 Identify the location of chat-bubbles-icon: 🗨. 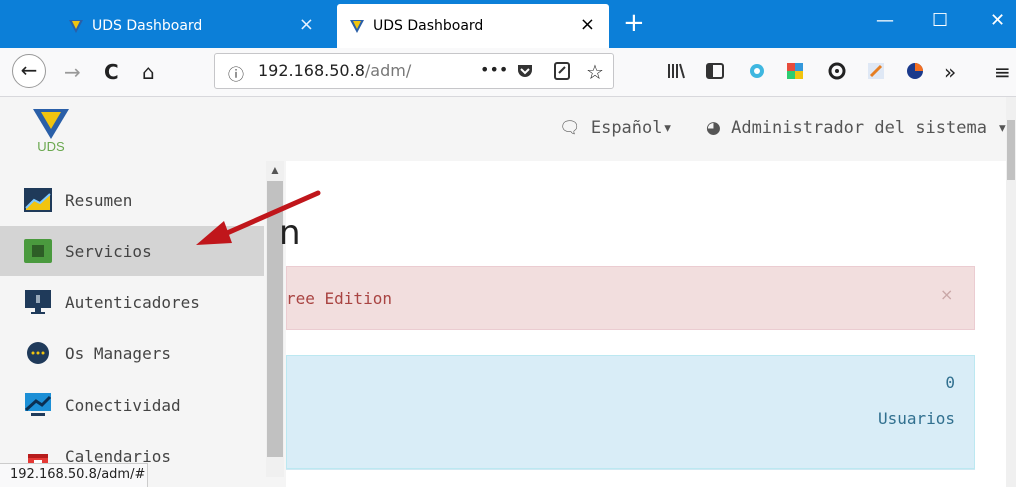
(570, 128).